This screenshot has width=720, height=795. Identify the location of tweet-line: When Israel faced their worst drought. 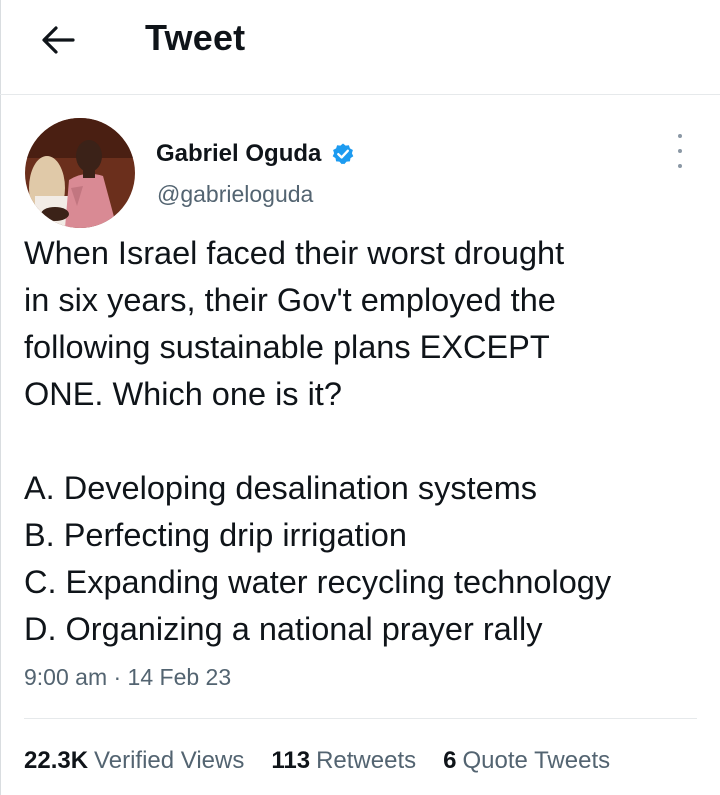
(294, 253).